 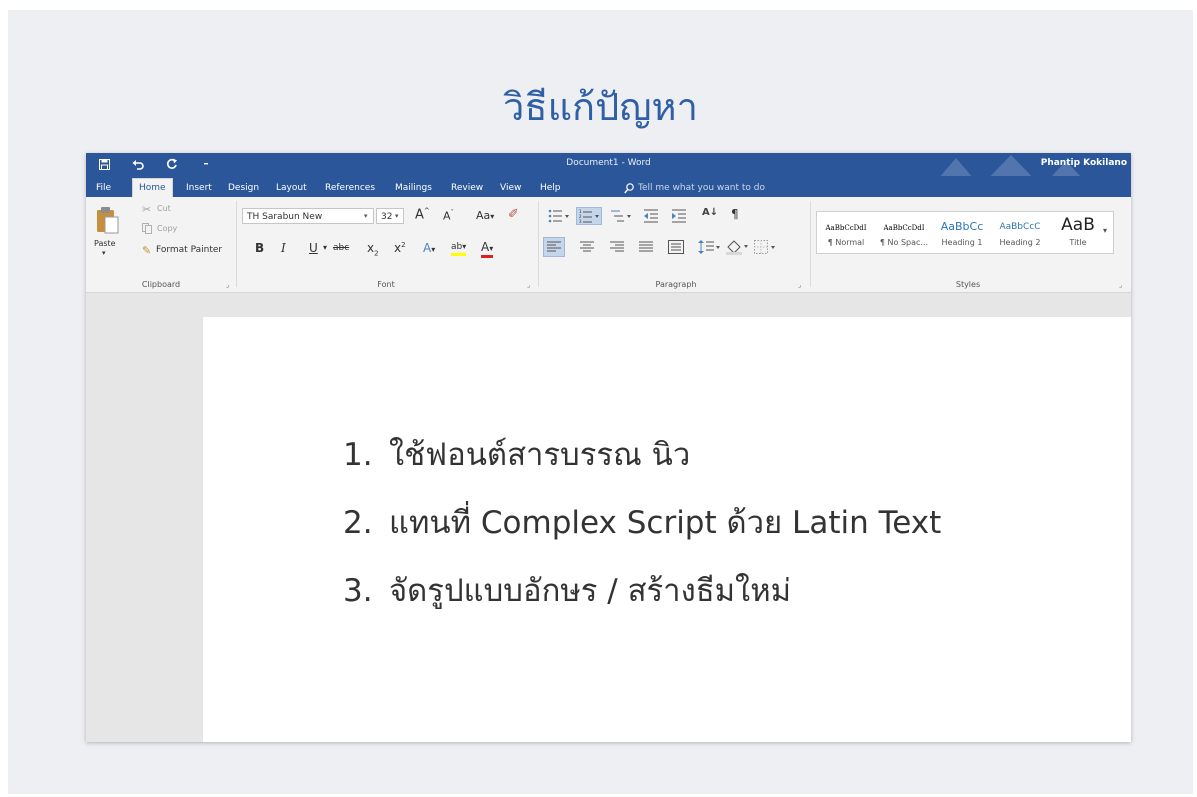 I want to click on style-heading-1: AaBbCc Heading 1, so click(x=962, y=232).